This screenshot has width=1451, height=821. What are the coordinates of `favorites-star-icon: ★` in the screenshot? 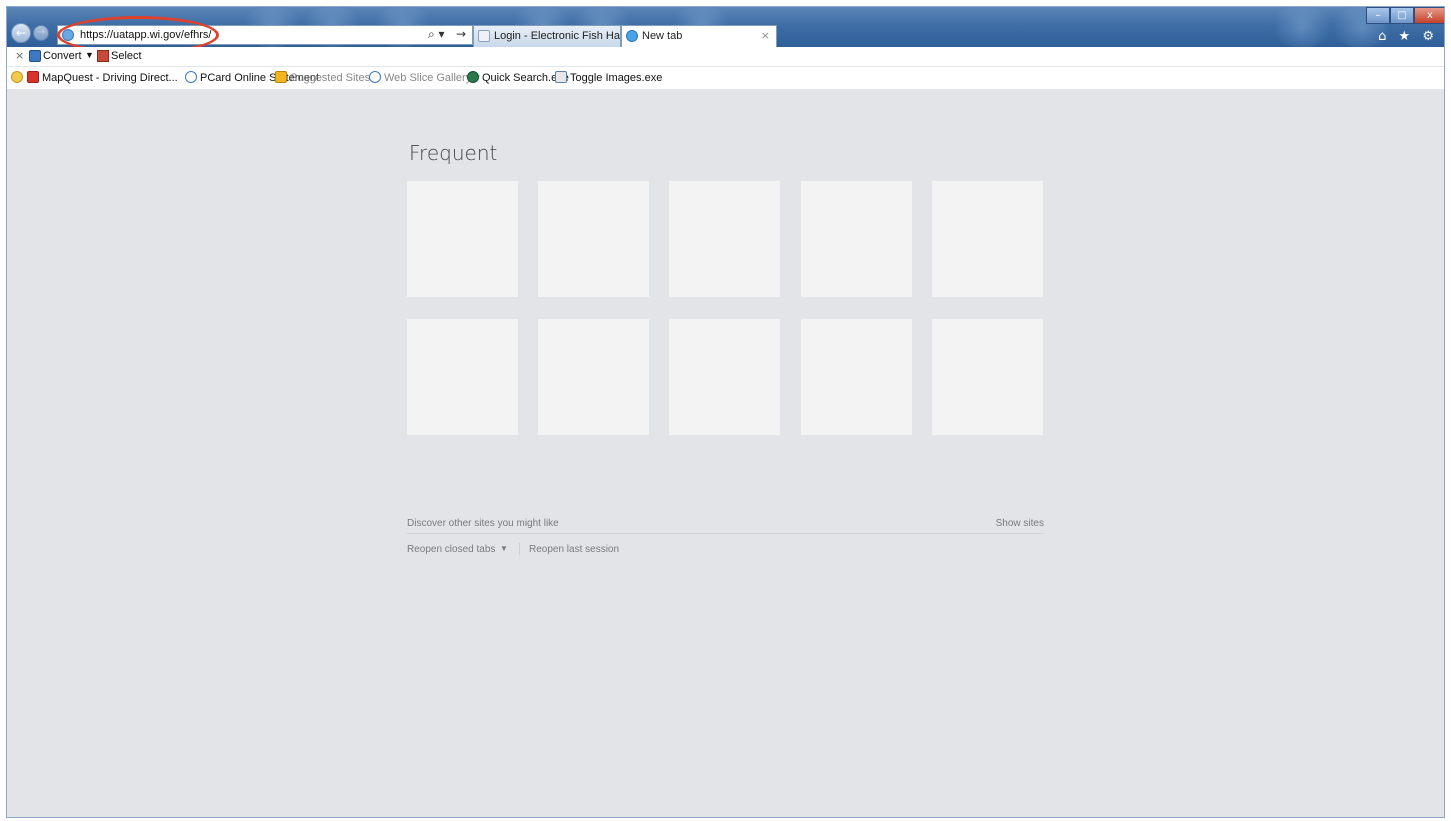 It's located at (1407, 36).